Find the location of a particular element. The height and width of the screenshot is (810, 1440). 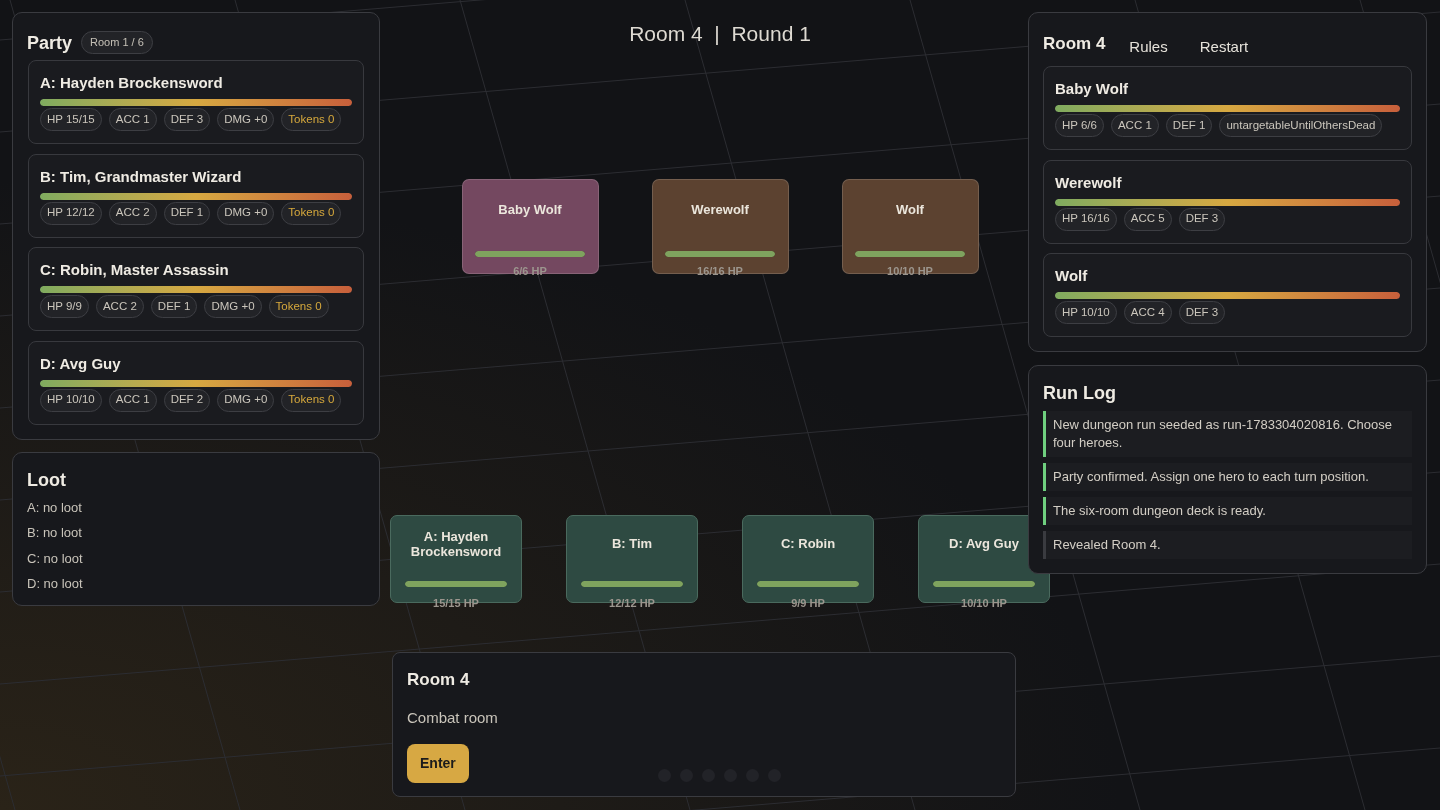

stat-chip: HP 15/15 is located at coordinates (71, 119).